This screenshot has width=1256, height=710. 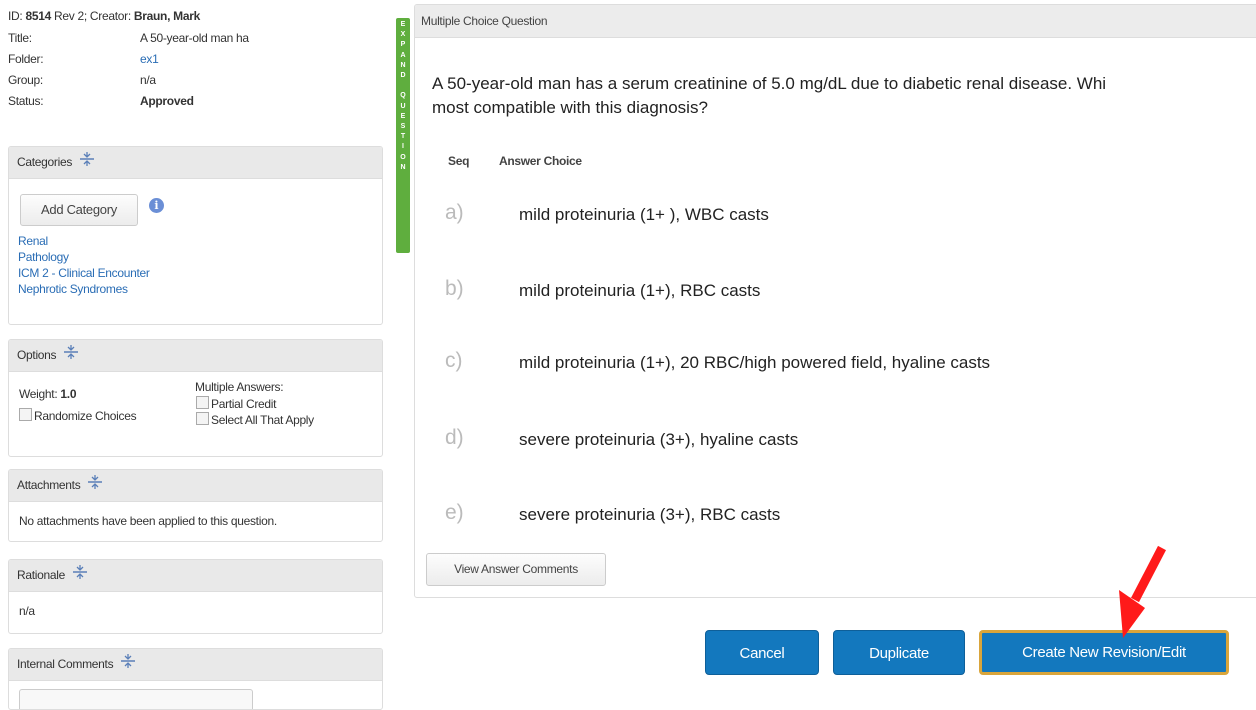 I want to click on folder-row: Folder: ex1, so click(x=194, y=59).